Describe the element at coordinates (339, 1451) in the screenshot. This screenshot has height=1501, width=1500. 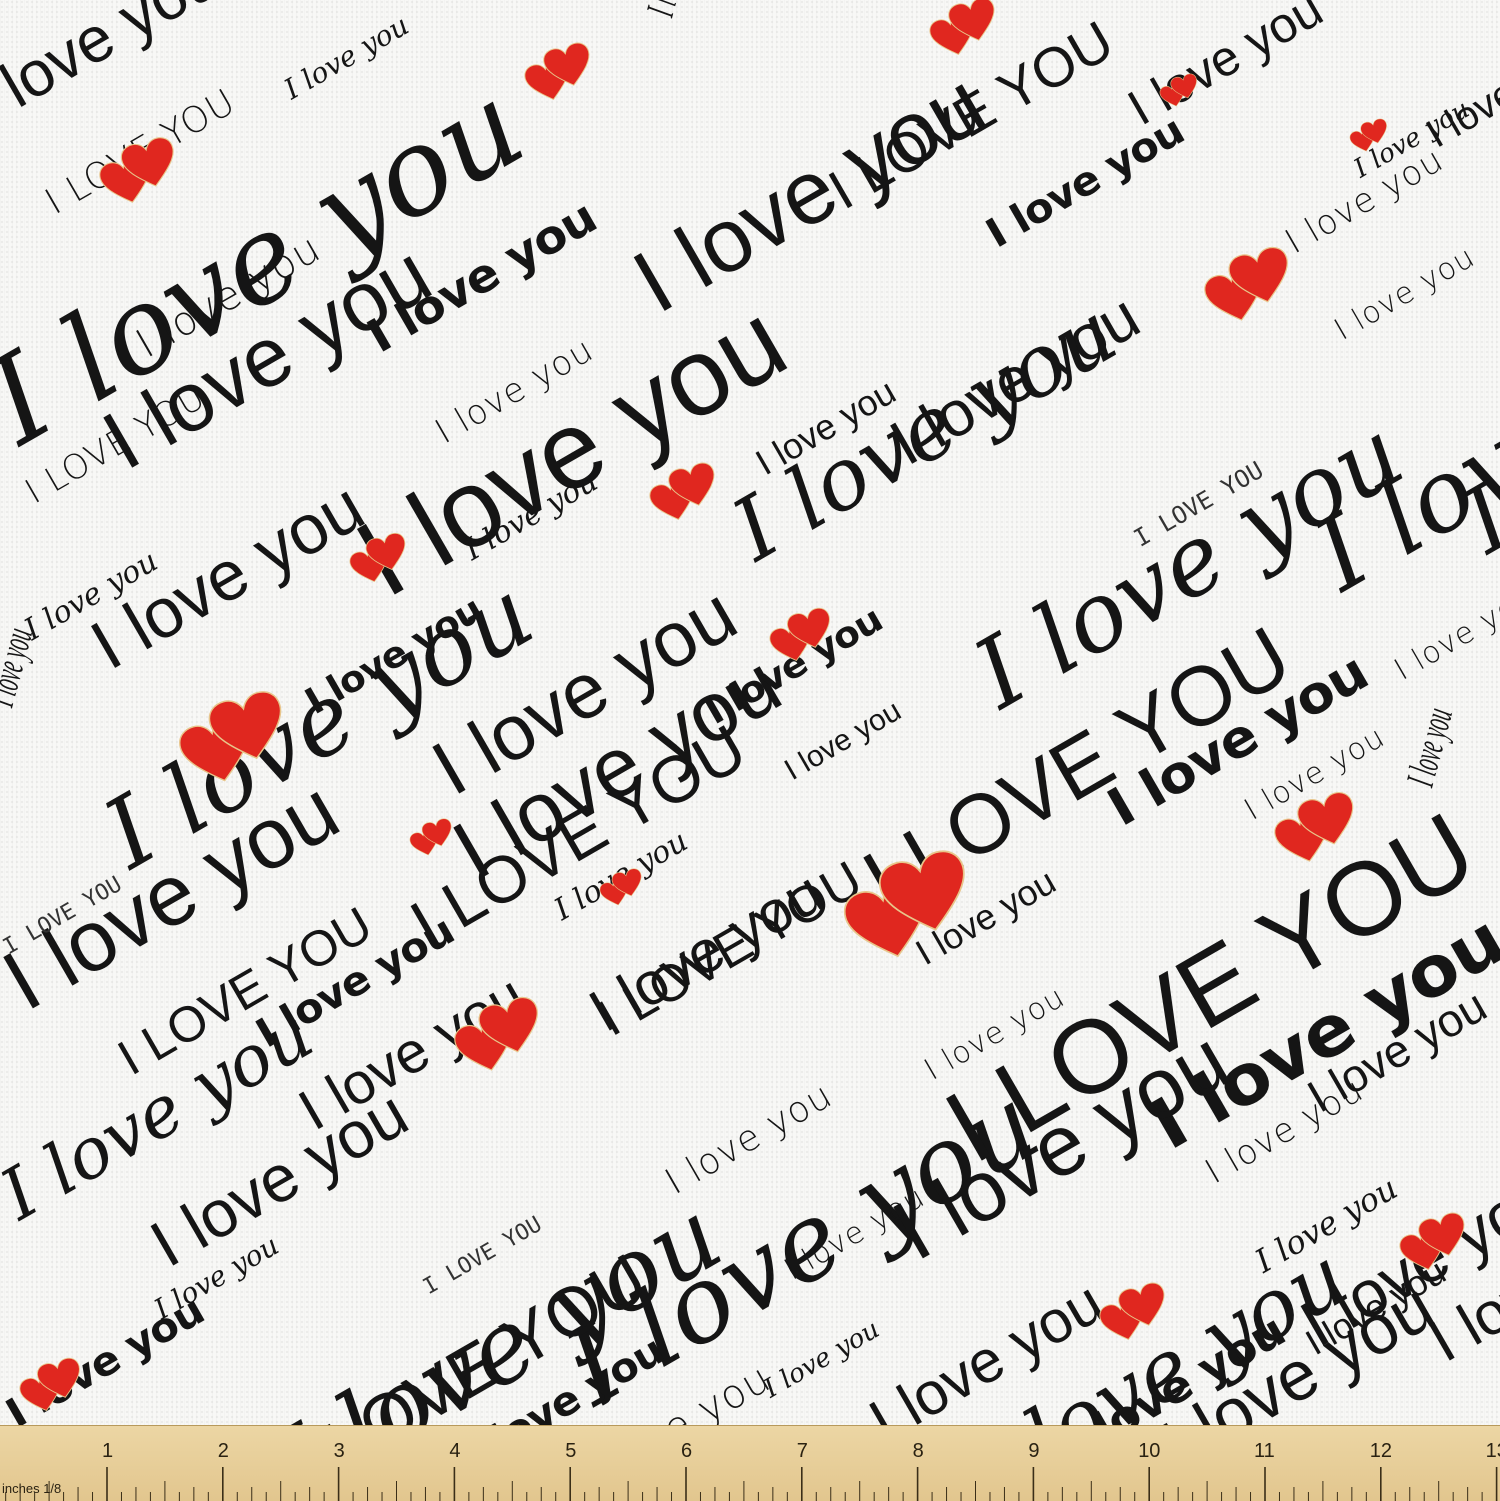
I see `ruler-number: 3` at that location.